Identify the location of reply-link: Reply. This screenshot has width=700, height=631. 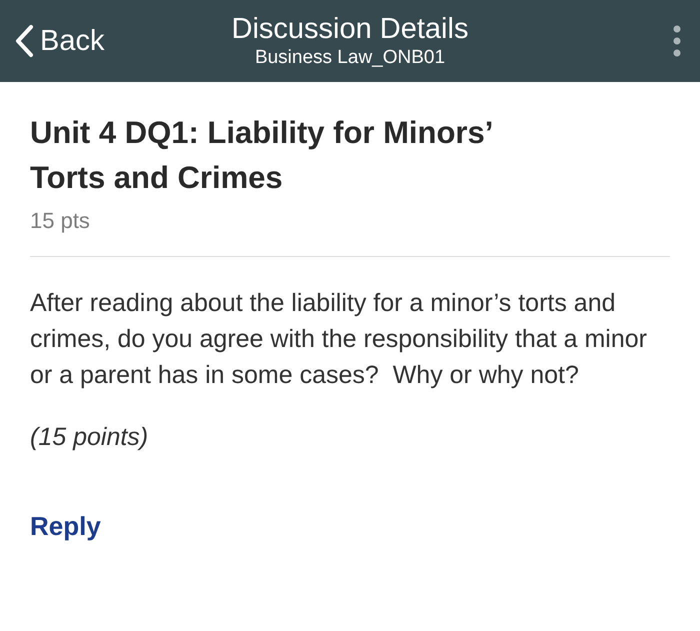
(65, 526).